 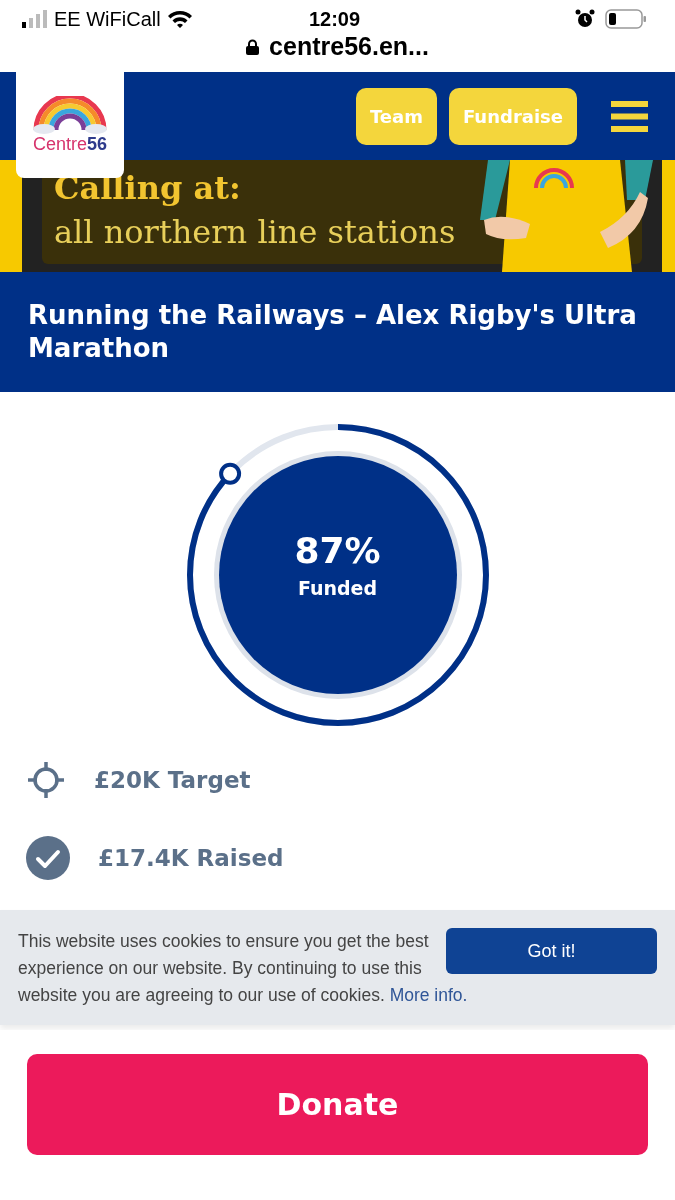 What do you see at coordinates (337, 588) in the screenshot?
I see `funded-label: Funded` at bounding box center [337, 588].